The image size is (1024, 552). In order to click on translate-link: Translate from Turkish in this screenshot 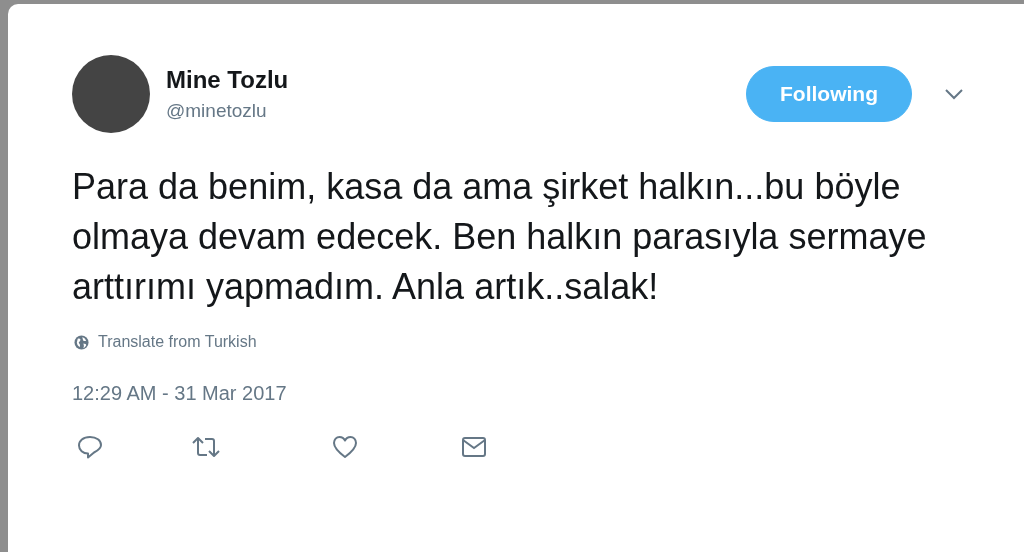, I will do `click(177, 342)`.